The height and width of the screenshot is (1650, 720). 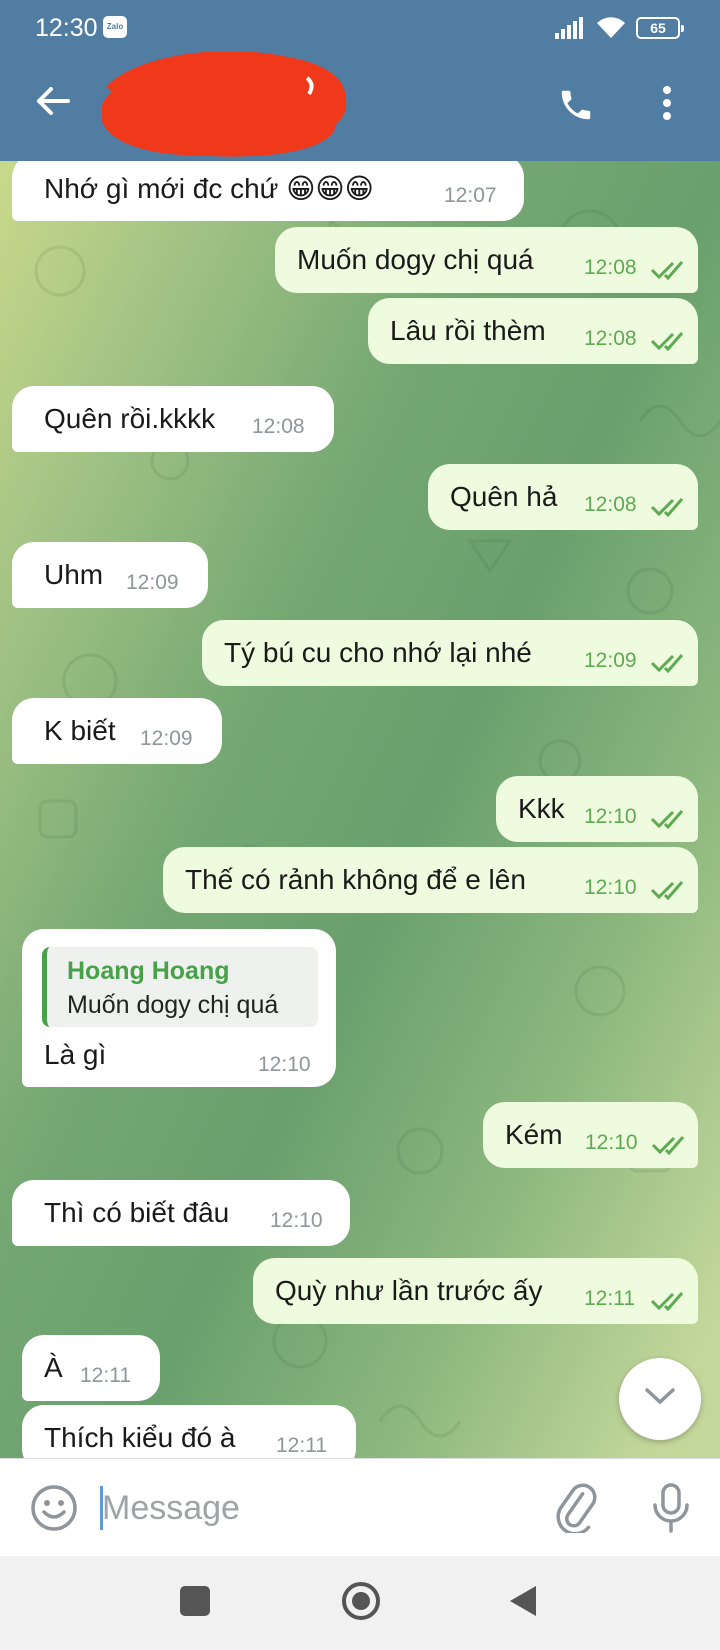 What do you see at coordinates (360, 28) in the screenshot?
I see `status-bar: 12:30 Zalo 65` at bounding box center [360, 28].